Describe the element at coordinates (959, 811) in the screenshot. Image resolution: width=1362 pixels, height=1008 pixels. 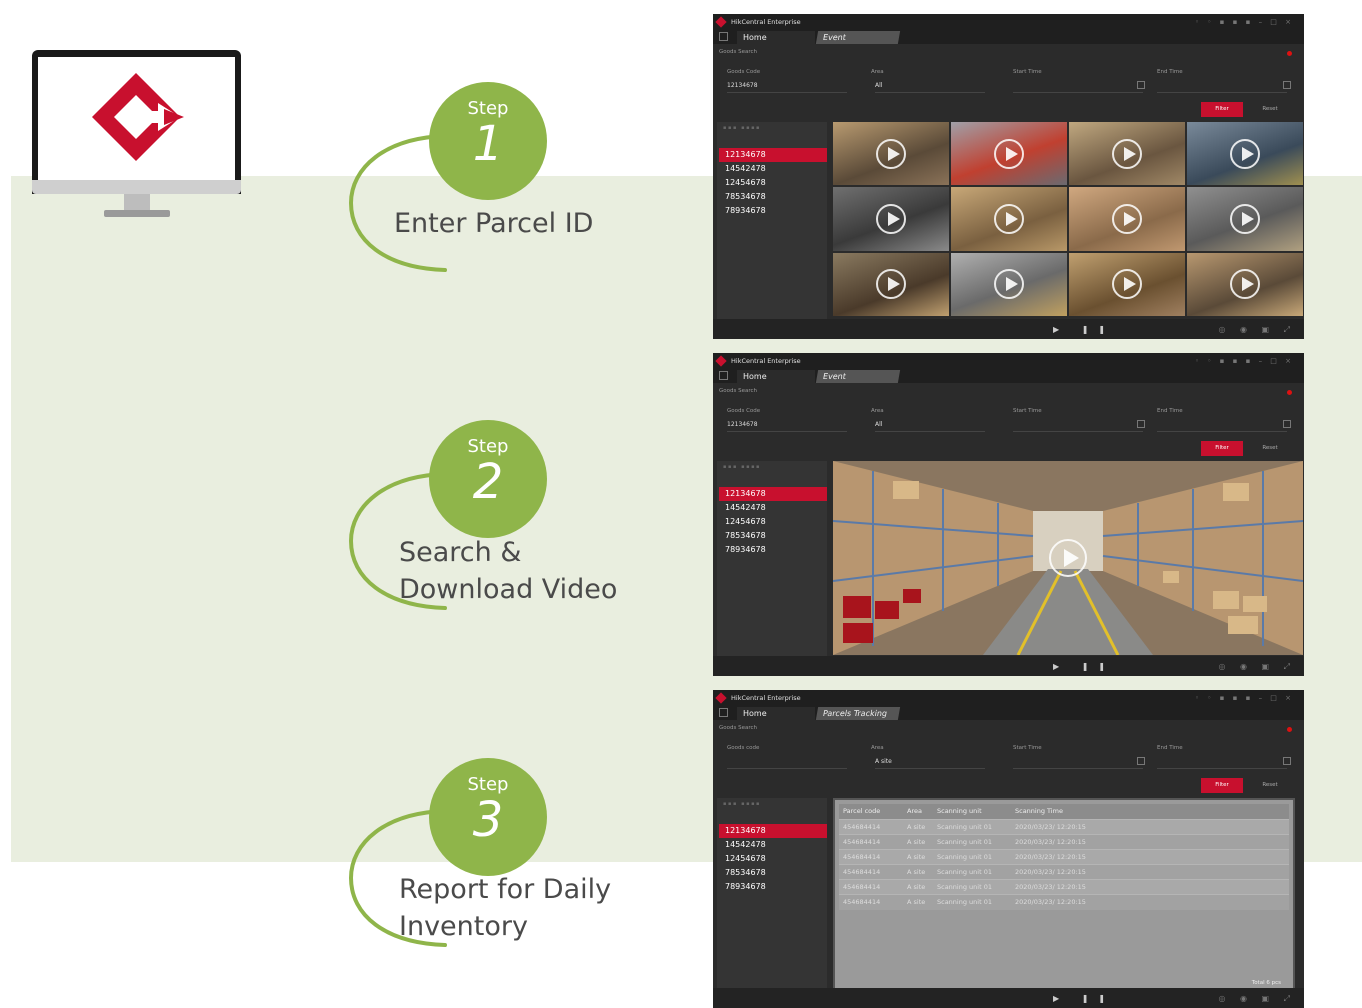
I see `column-header: Scanning unit` at that location.